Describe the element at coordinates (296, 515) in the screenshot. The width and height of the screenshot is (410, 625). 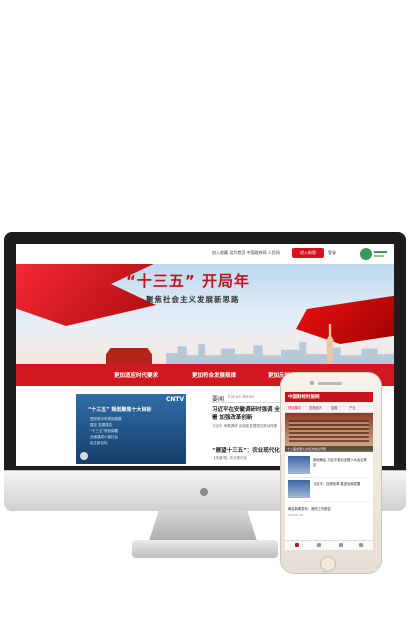
I see `phone-list-date: 2016-03-05` at that location.